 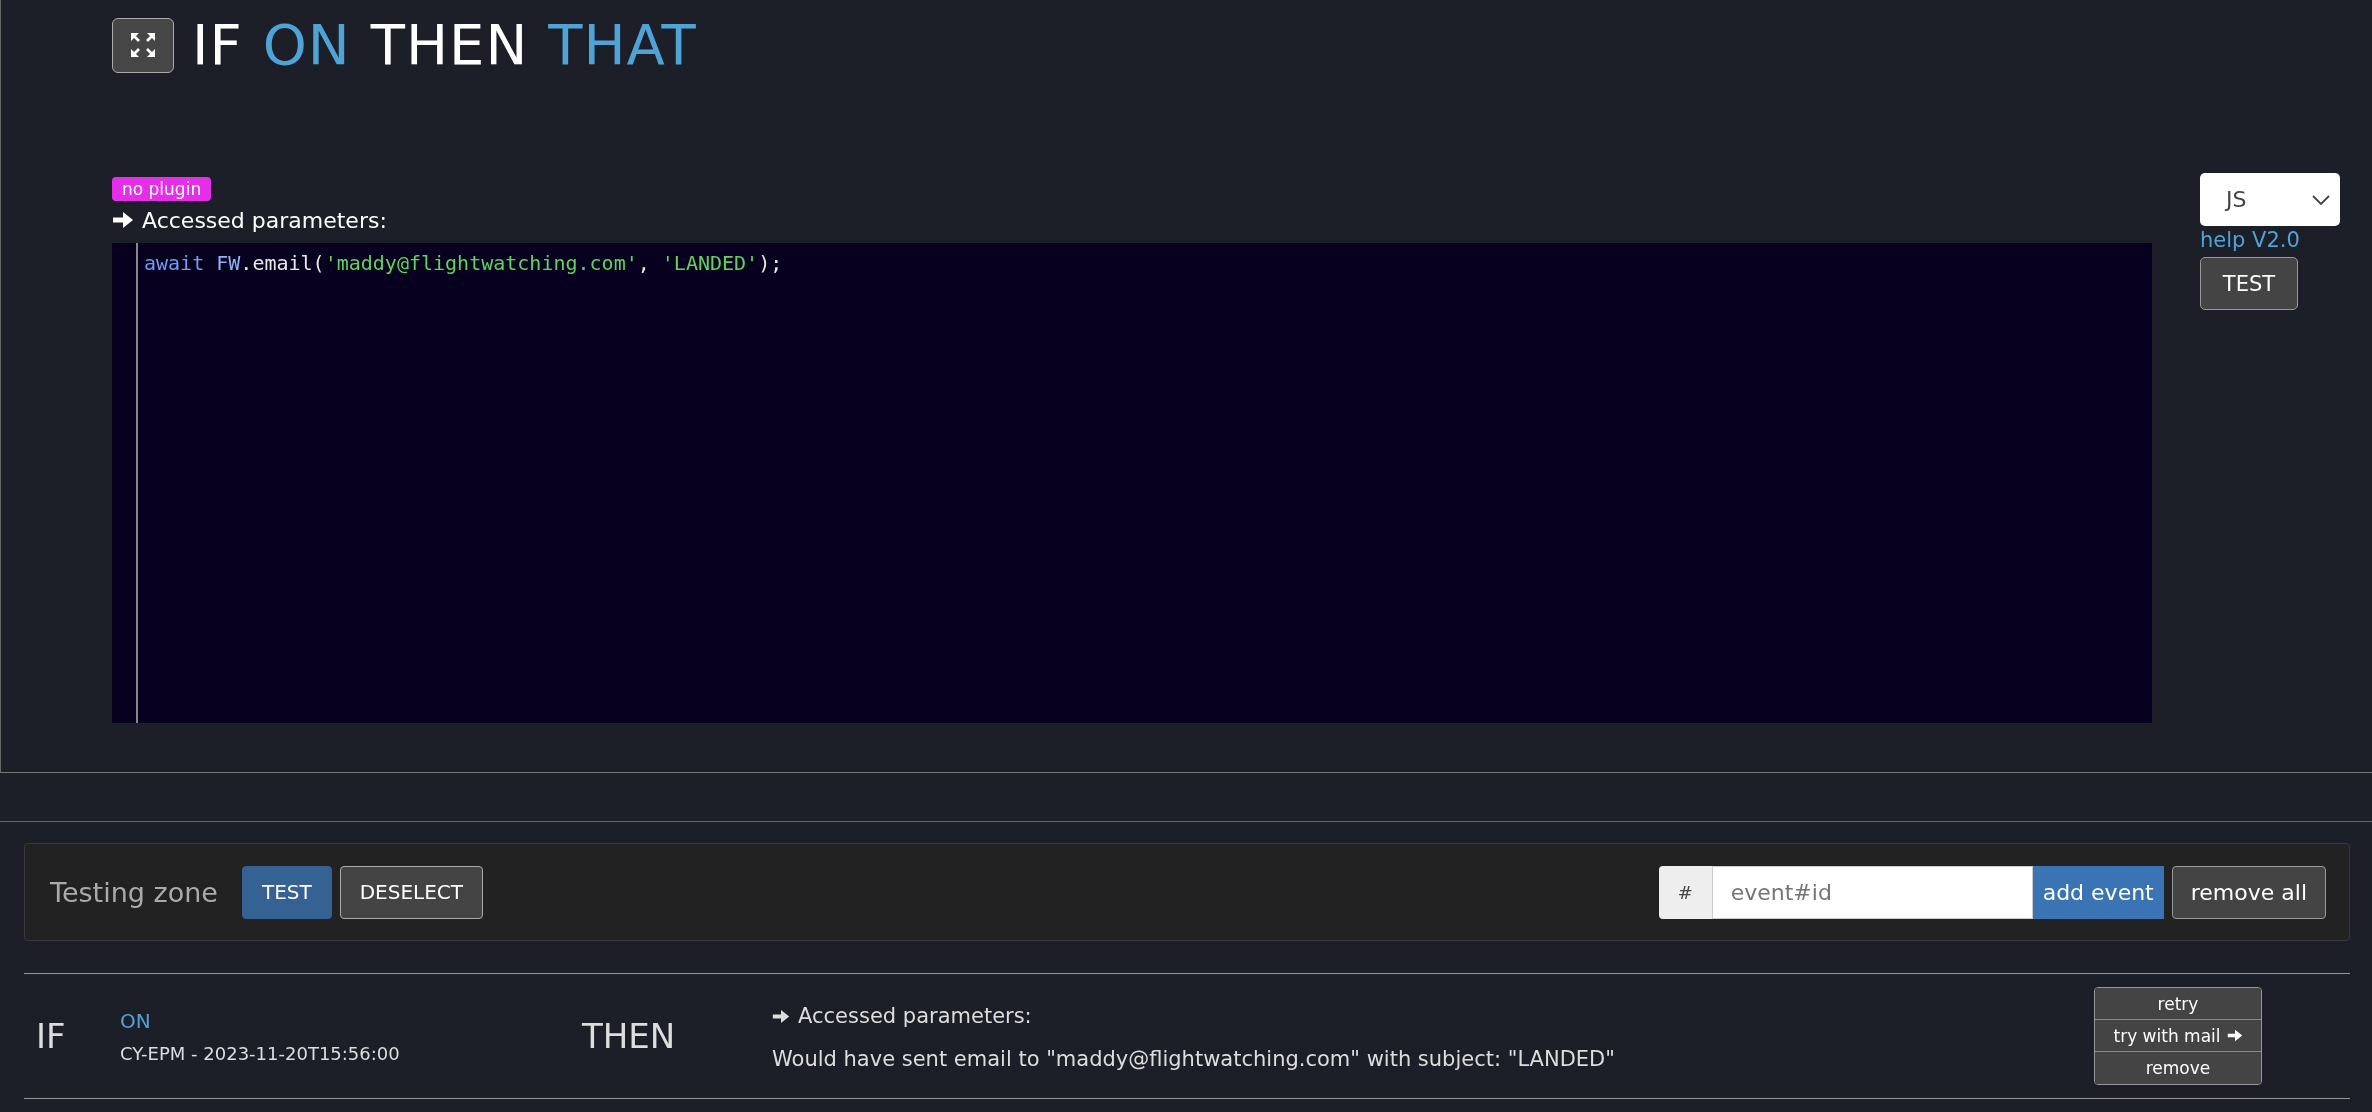 What do you see at coordinates (260, 1053) in the screenshot?
I see `event-detail: CY-EPM - 2023-11-20T15:56:00` at bounding box center [260, 1053].